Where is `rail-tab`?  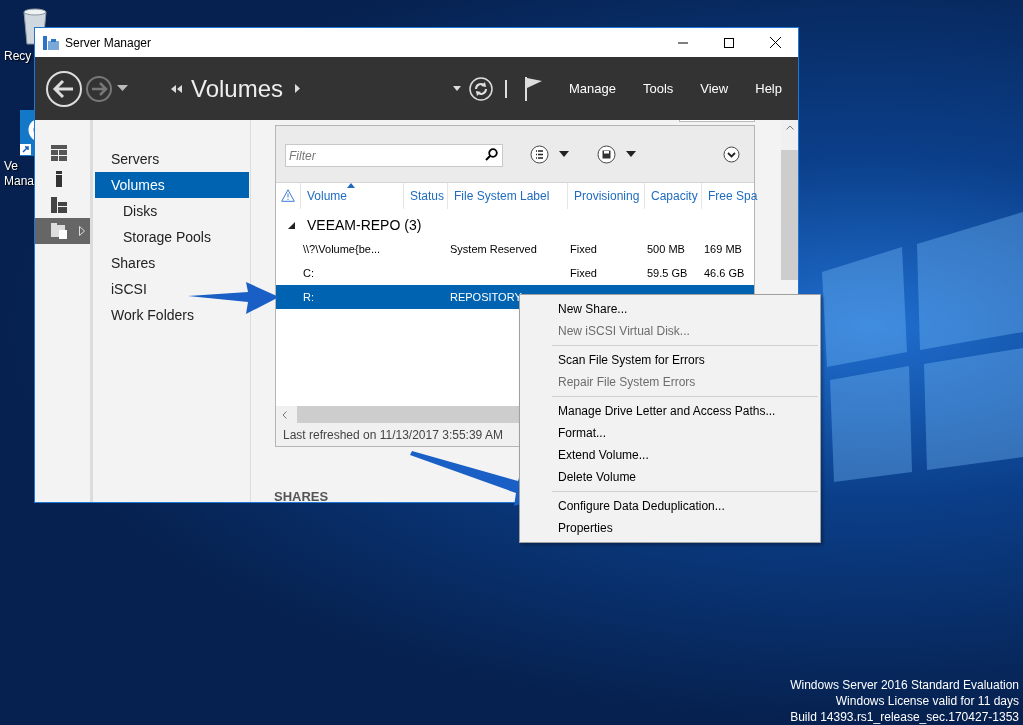
rail-tab is located at coordinates (62, 231).